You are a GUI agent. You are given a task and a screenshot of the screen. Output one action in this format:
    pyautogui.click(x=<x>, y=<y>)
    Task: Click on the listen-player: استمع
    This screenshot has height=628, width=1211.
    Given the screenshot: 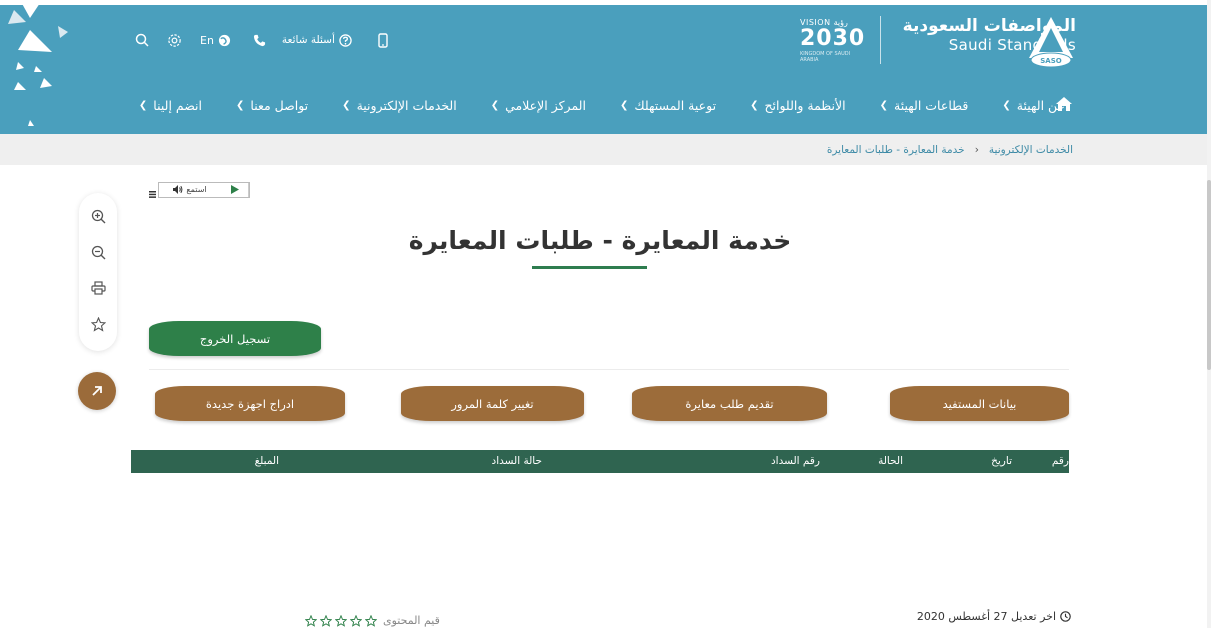 What is the action you would take?
    pyautogui.click(x=204, y=189)
    